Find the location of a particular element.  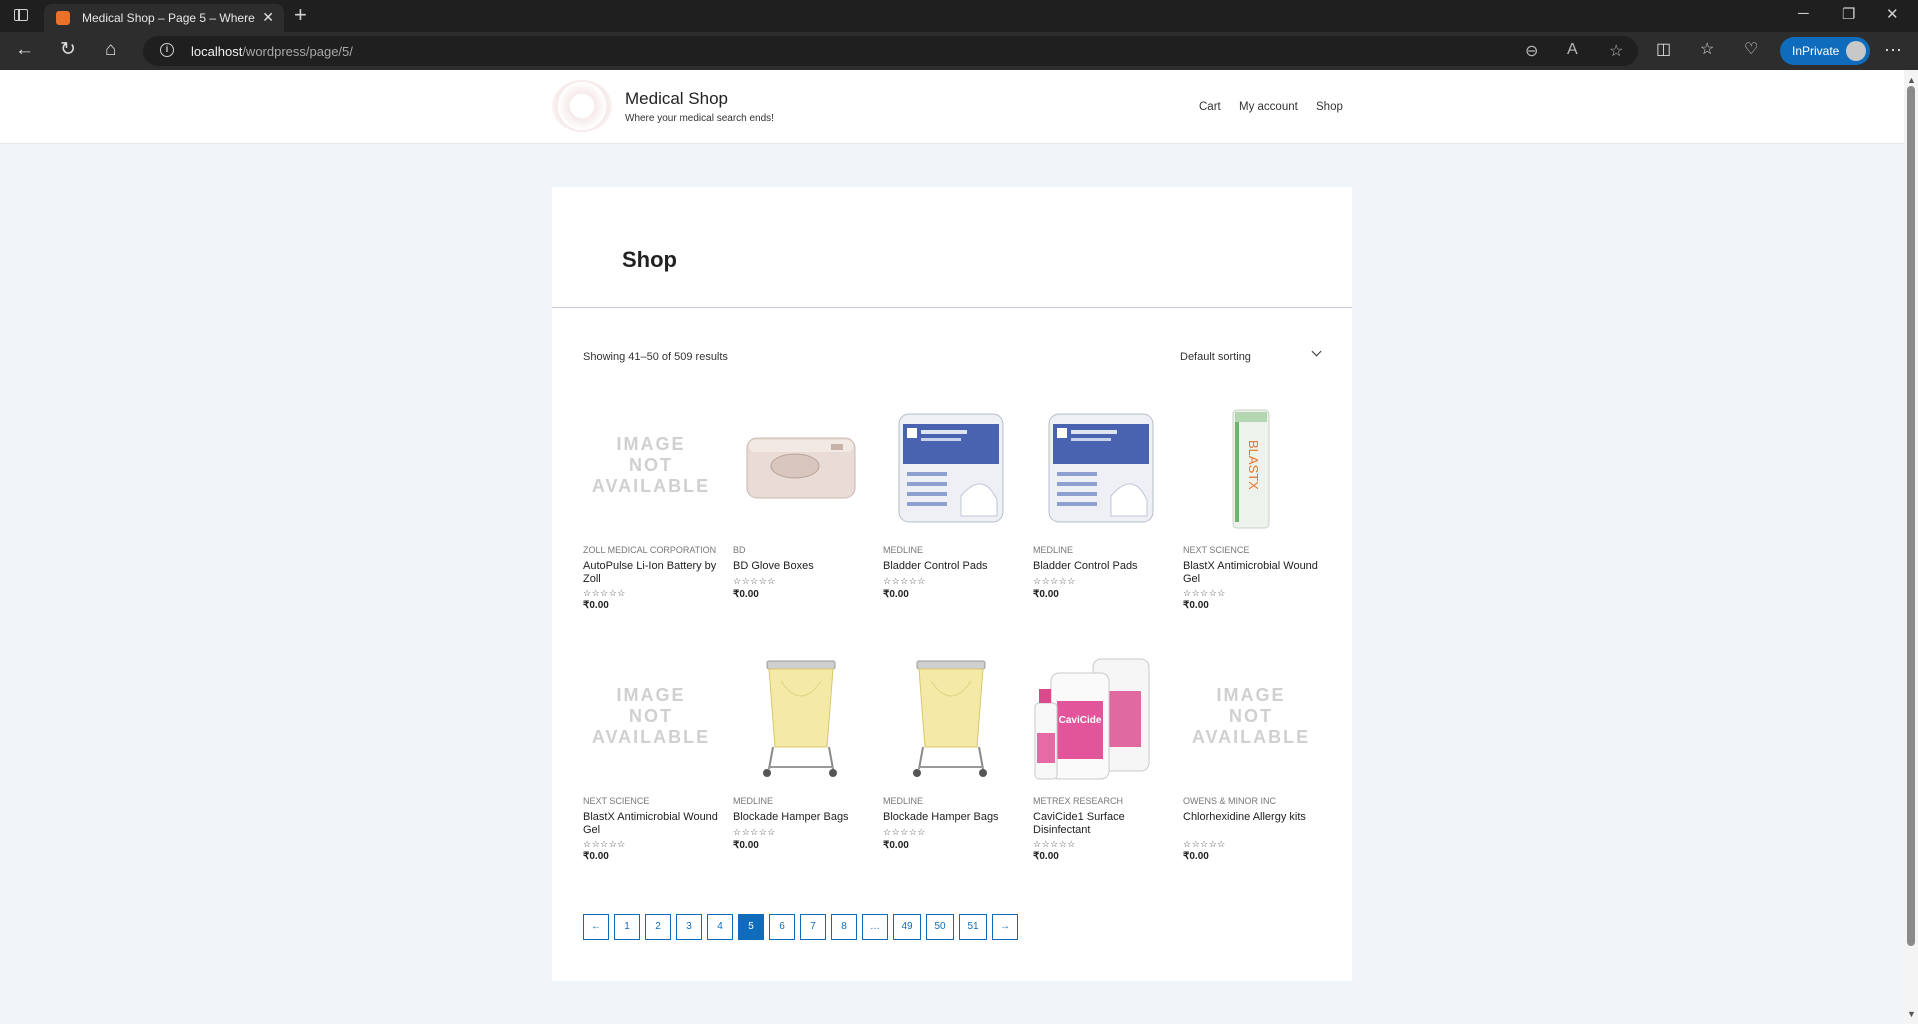

product-title: AutoPulse Li-Ion Battery by Zoll is located at coordinates (651, 573).